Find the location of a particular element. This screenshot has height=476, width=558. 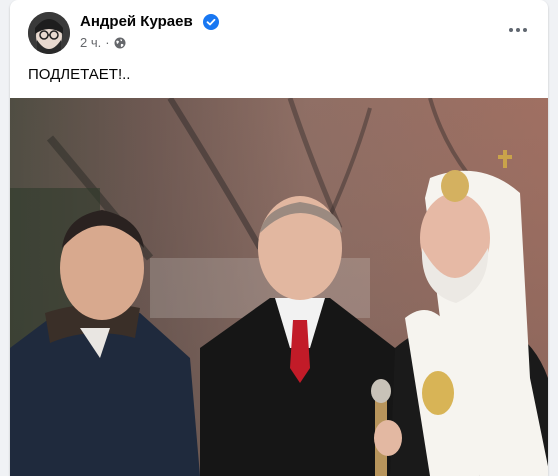

globe-icon is located at coordinates (120, 43).